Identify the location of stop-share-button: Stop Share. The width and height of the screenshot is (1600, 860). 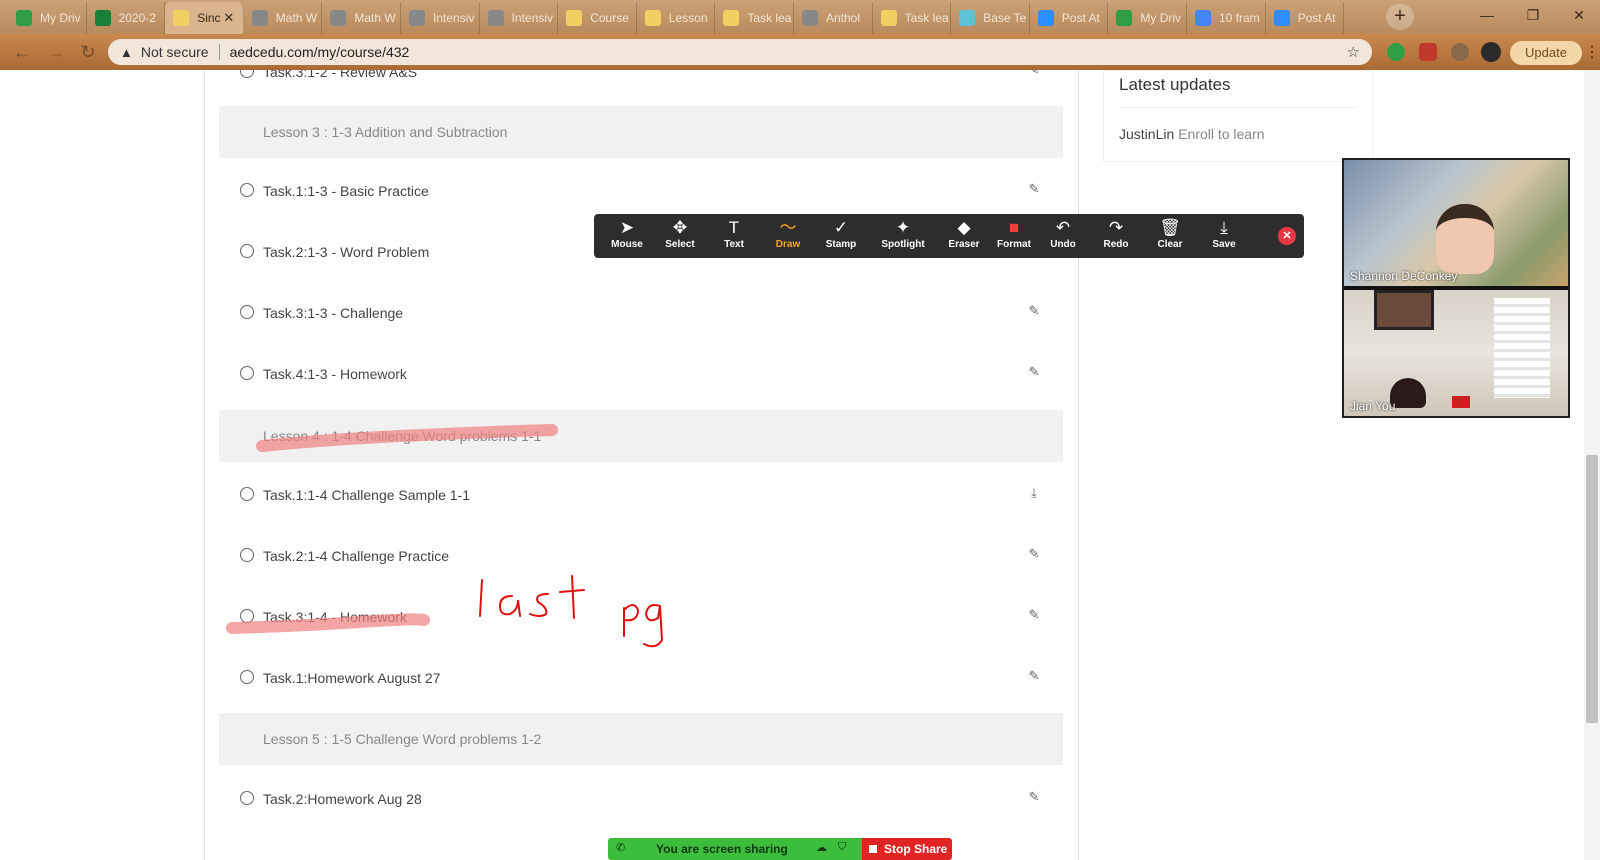
(907, 849).